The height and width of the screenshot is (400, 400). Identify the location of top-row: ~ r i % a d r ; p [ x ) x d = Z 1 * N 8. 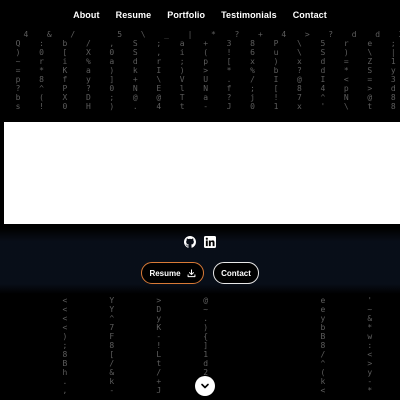
(207, 61).